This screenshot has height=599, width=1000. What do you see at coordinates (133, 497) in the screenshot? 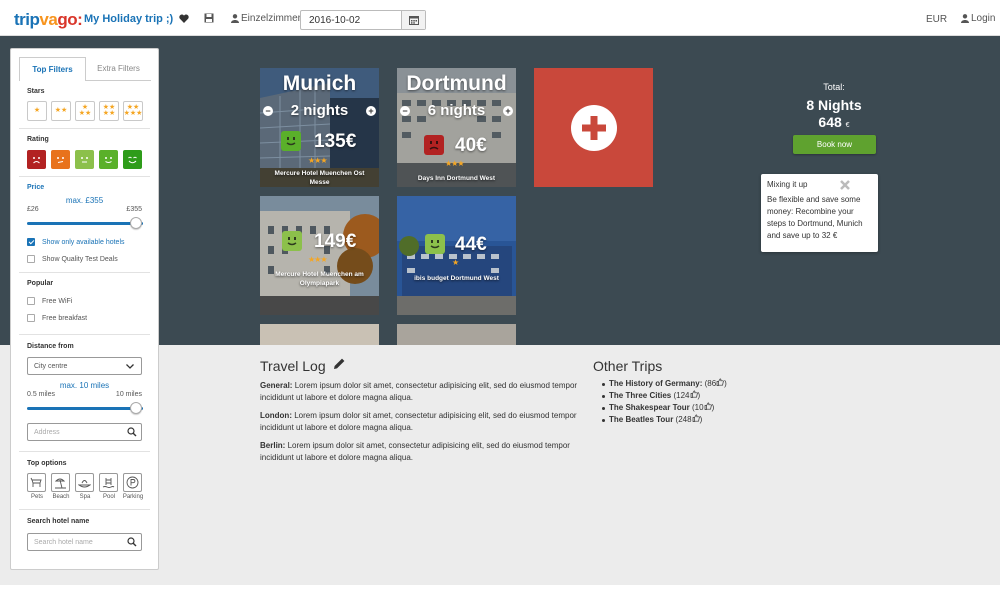
I see `parking-label: Parking` at bounding box center [133, 497].